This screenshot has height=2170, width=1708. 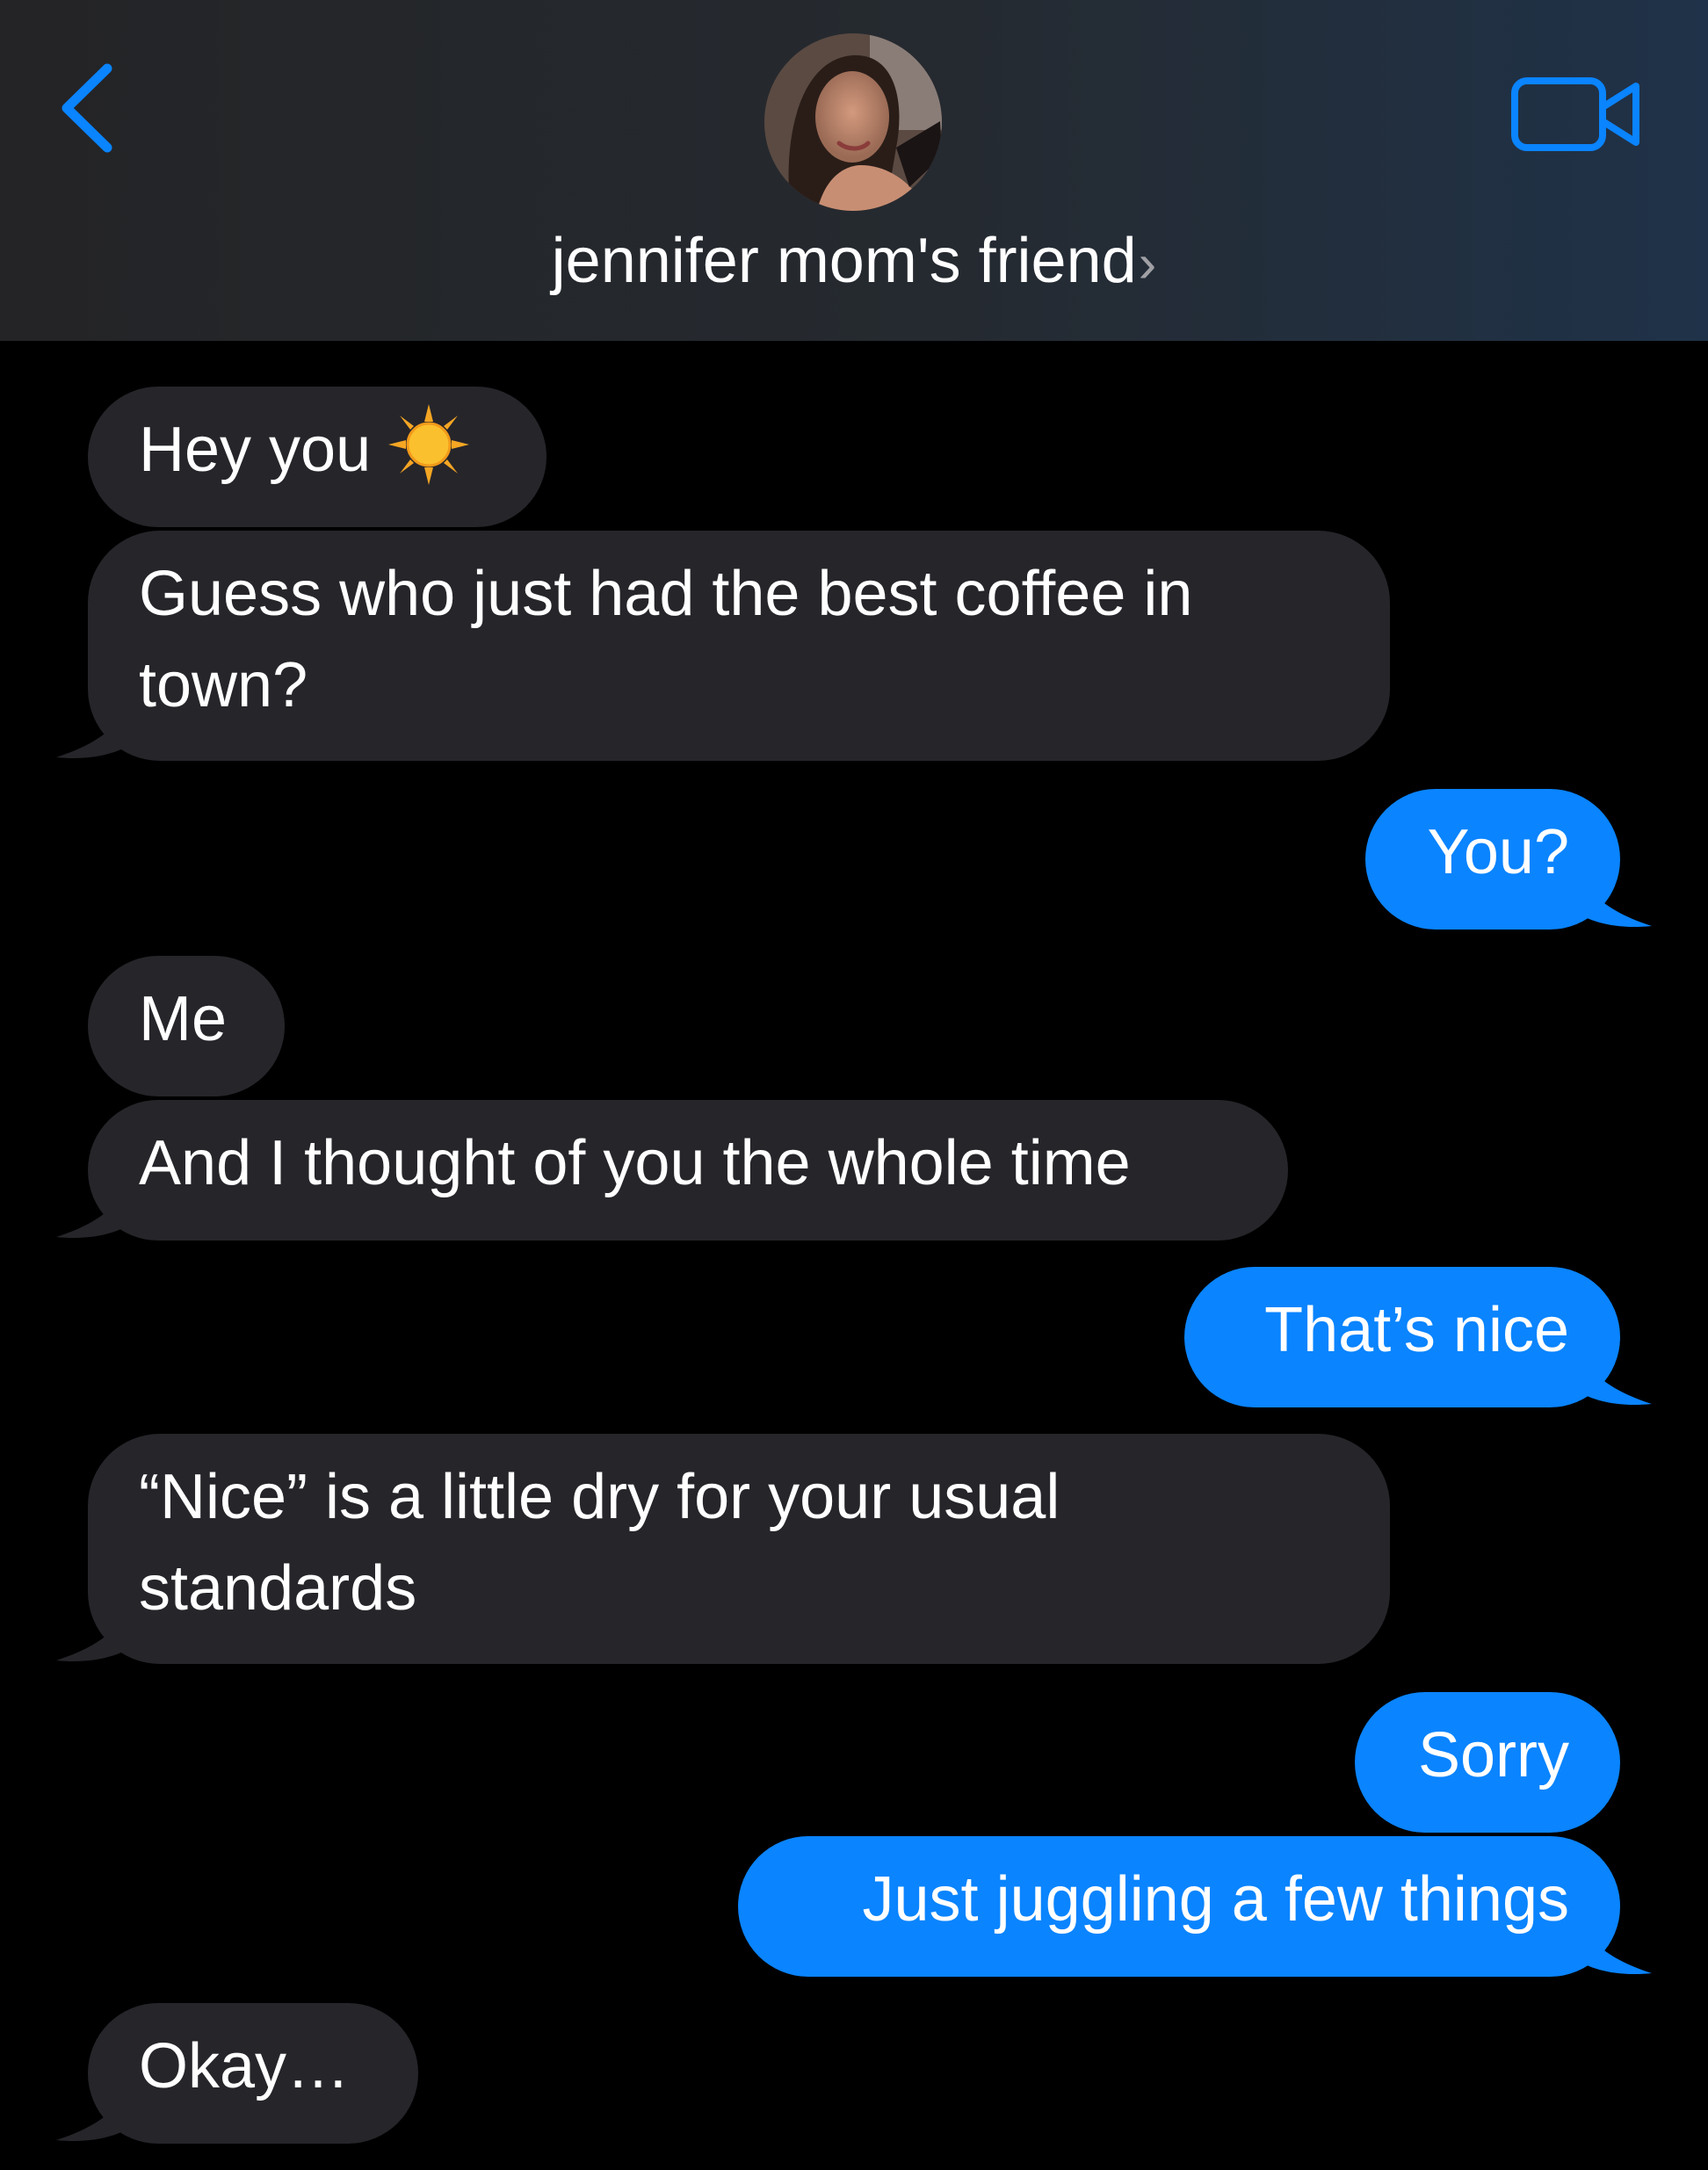 I want to click on message-text: Sorry, so click(x=1493, y=1755).